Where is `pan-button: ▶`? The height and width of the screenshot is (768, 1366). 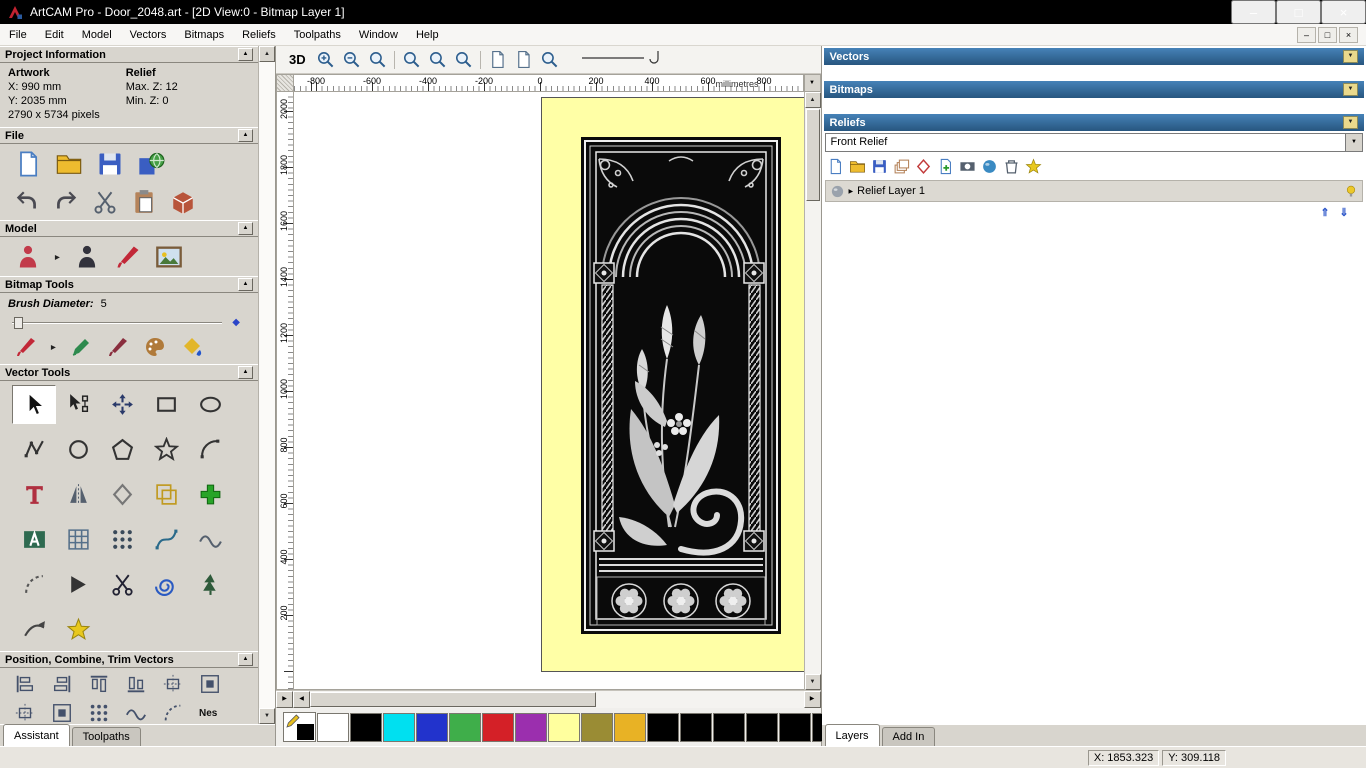
pan-button: ▶ is located at coordinates (284, 699).